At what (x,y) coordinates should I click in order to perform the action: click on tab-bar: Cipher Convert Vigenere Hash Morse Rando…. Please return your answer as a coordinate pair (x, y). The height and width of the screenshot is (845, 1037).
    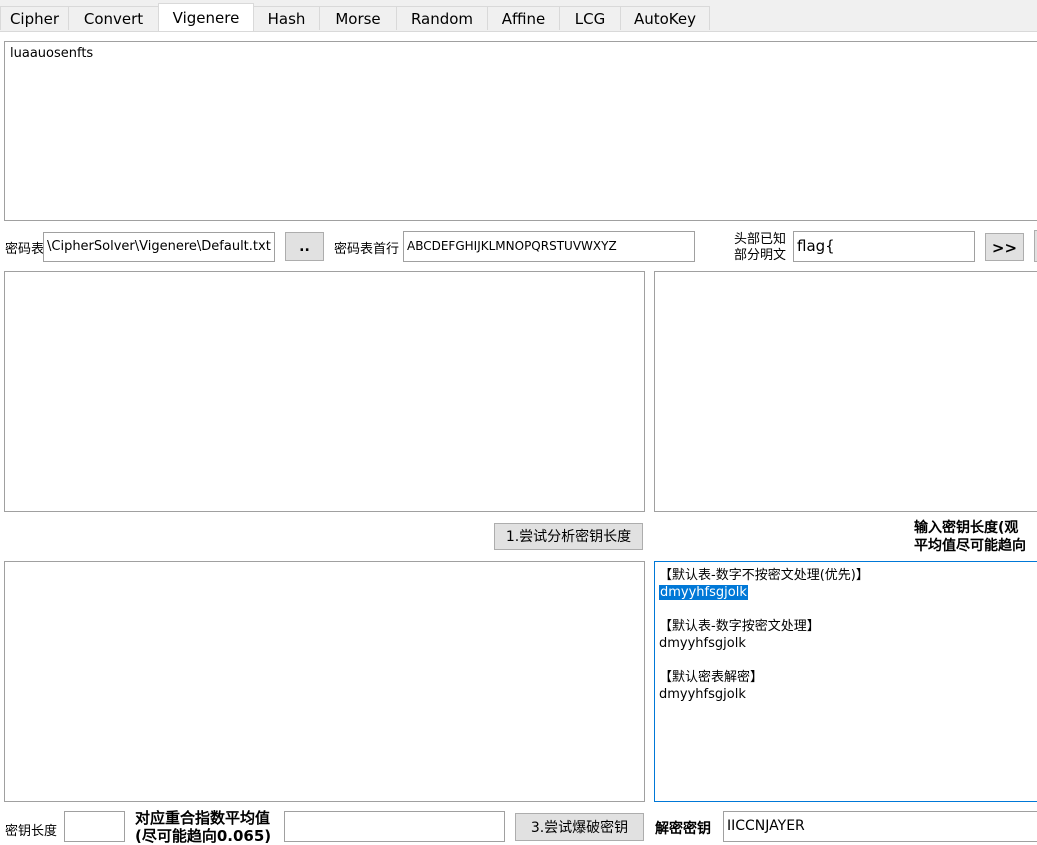
    Looking at the image, I should click on (518, 16).